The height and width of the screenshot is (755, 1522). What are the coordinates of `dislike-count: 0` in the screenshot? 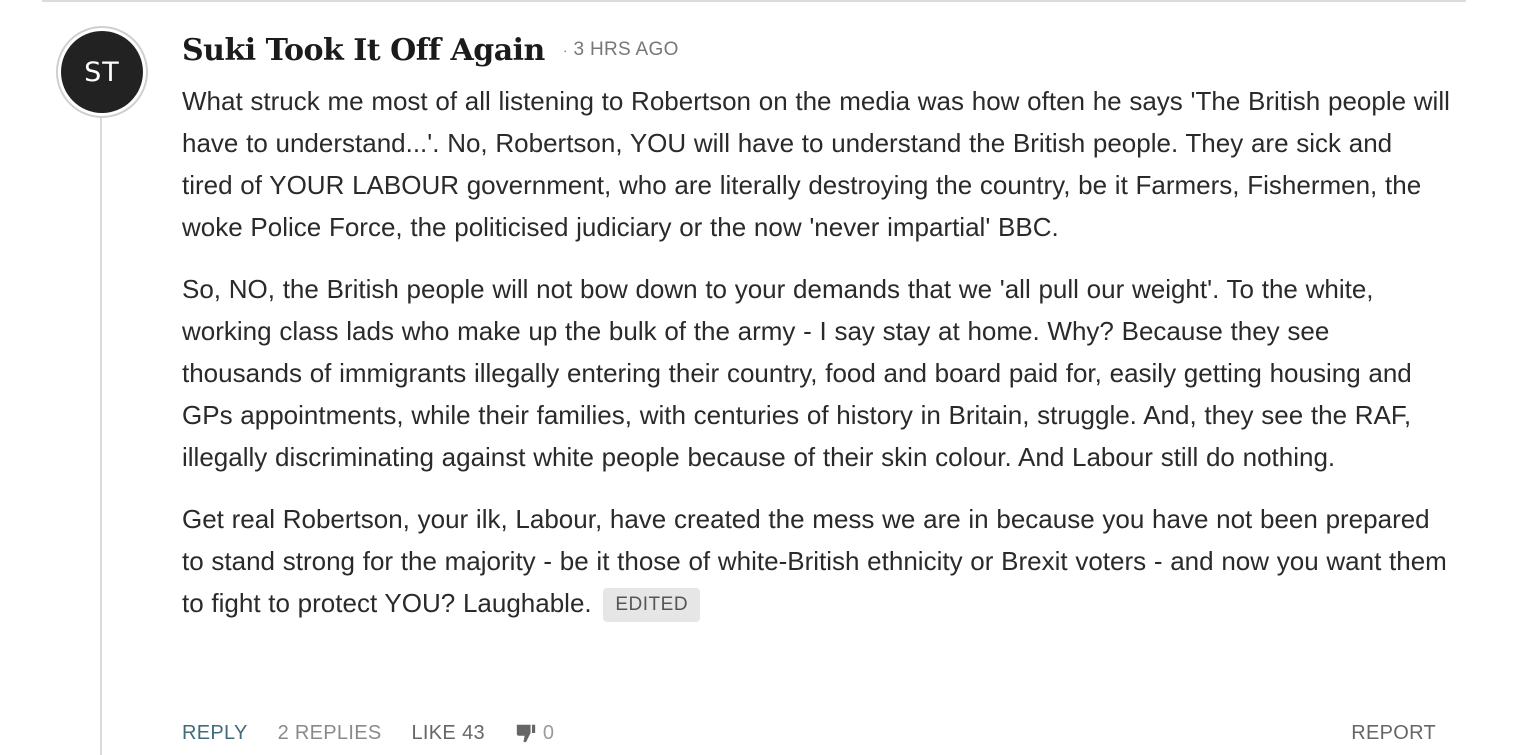 It's located at (548, 732).